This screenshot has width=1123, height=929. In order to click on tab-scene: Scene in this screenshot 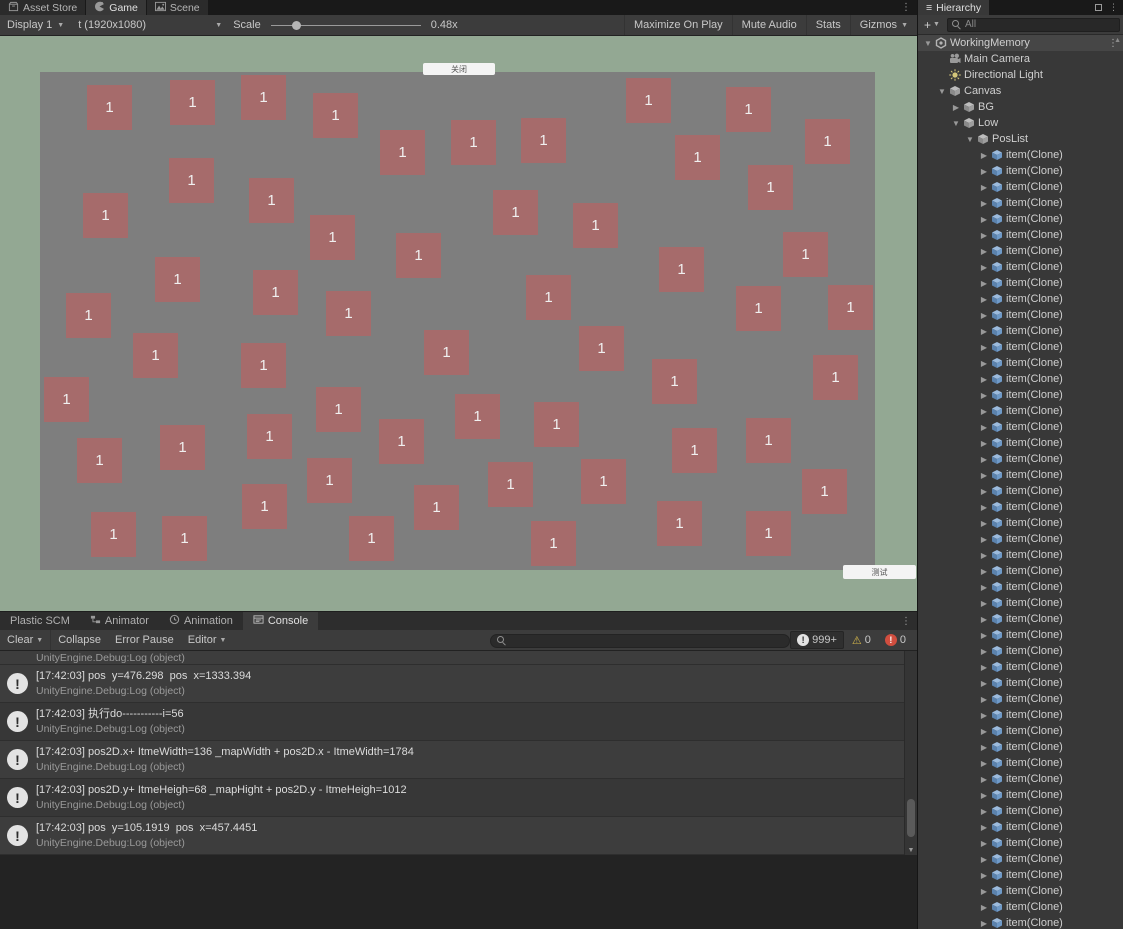, I will do `click(177, 7)`.